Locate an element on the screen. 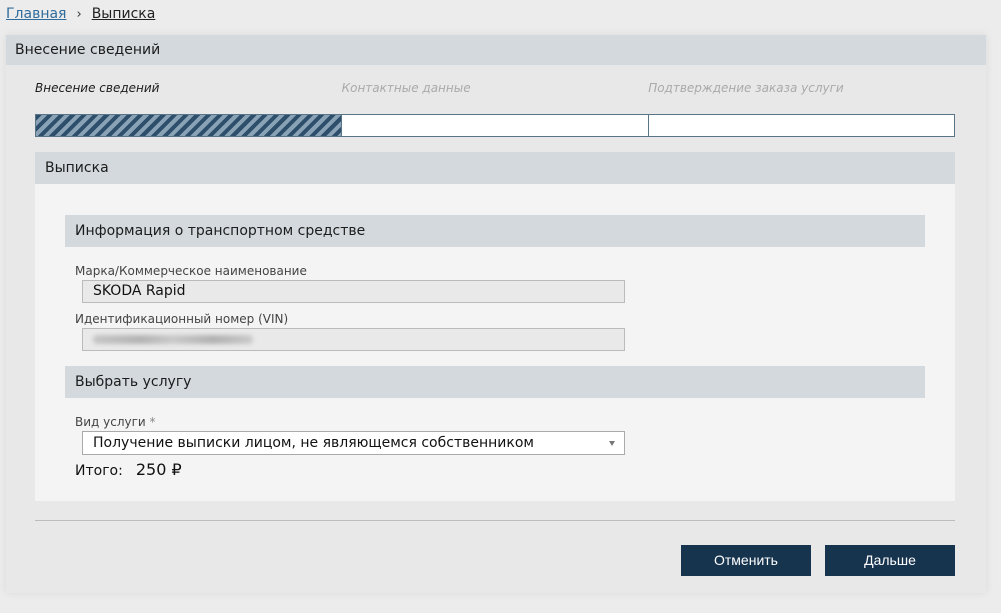  panel-title: Внесение сведений is located at coordinates (496, 50).